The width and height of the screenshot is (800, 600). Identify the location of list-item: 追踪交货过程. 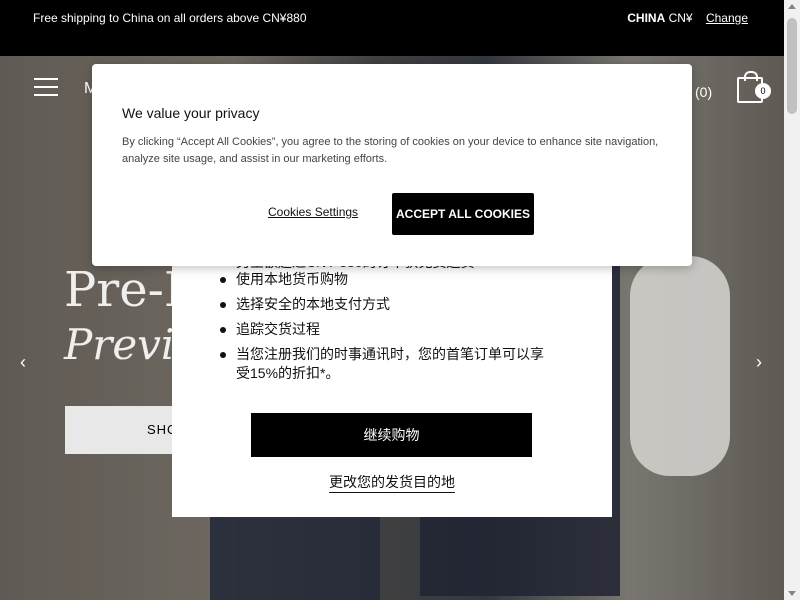
(386, 329).